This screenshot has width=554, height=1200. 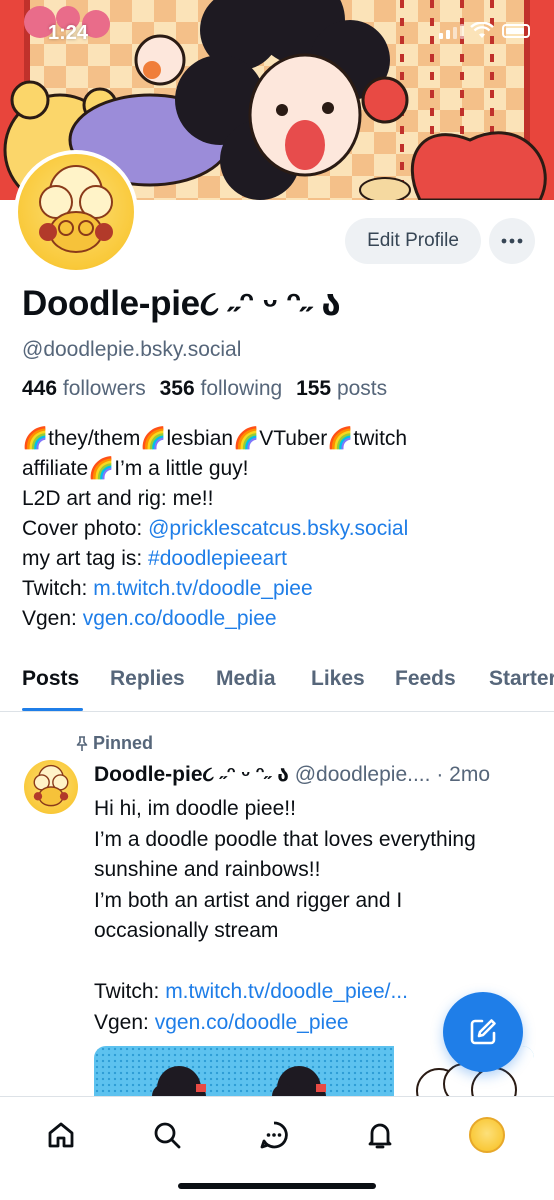 I want to click on bio-line: 🌈they/them🌈lesbian🌈VTuber🌈twitch, so click(x=215, y=438).